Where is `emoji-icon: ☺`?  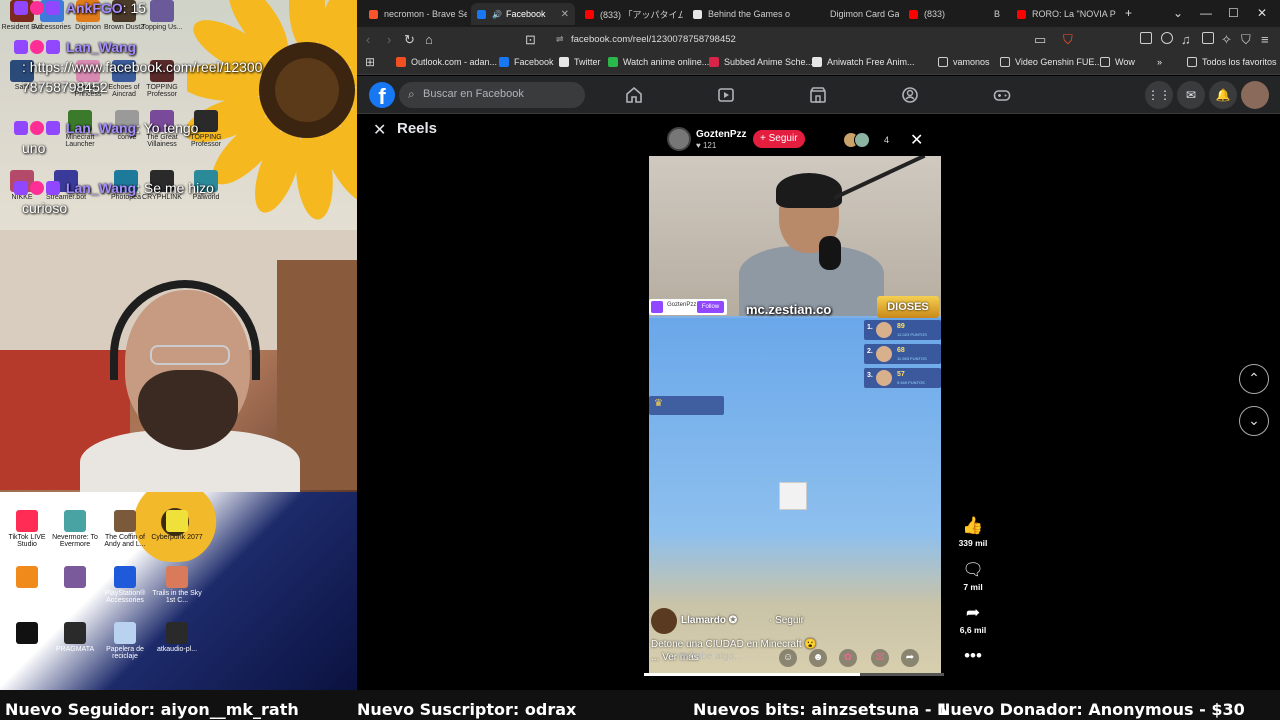
emoji-icon: ☺ is located at coordinates (788, 658).